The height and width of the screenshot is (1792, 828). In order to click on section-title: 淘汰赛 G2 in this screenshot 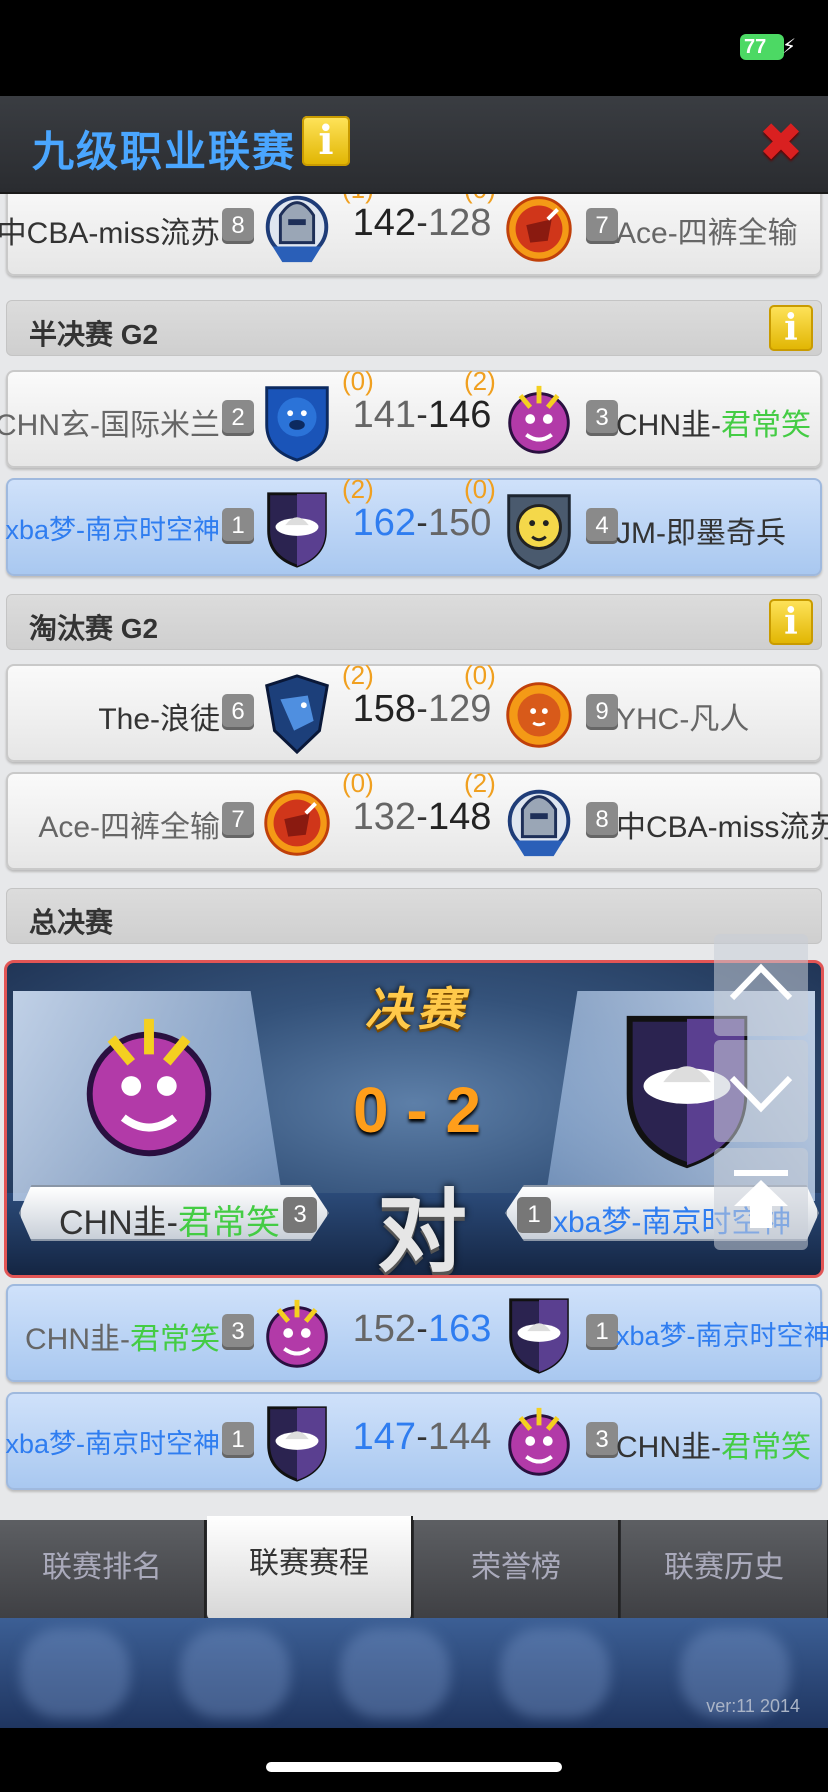, I will do `click(94, 628)`.